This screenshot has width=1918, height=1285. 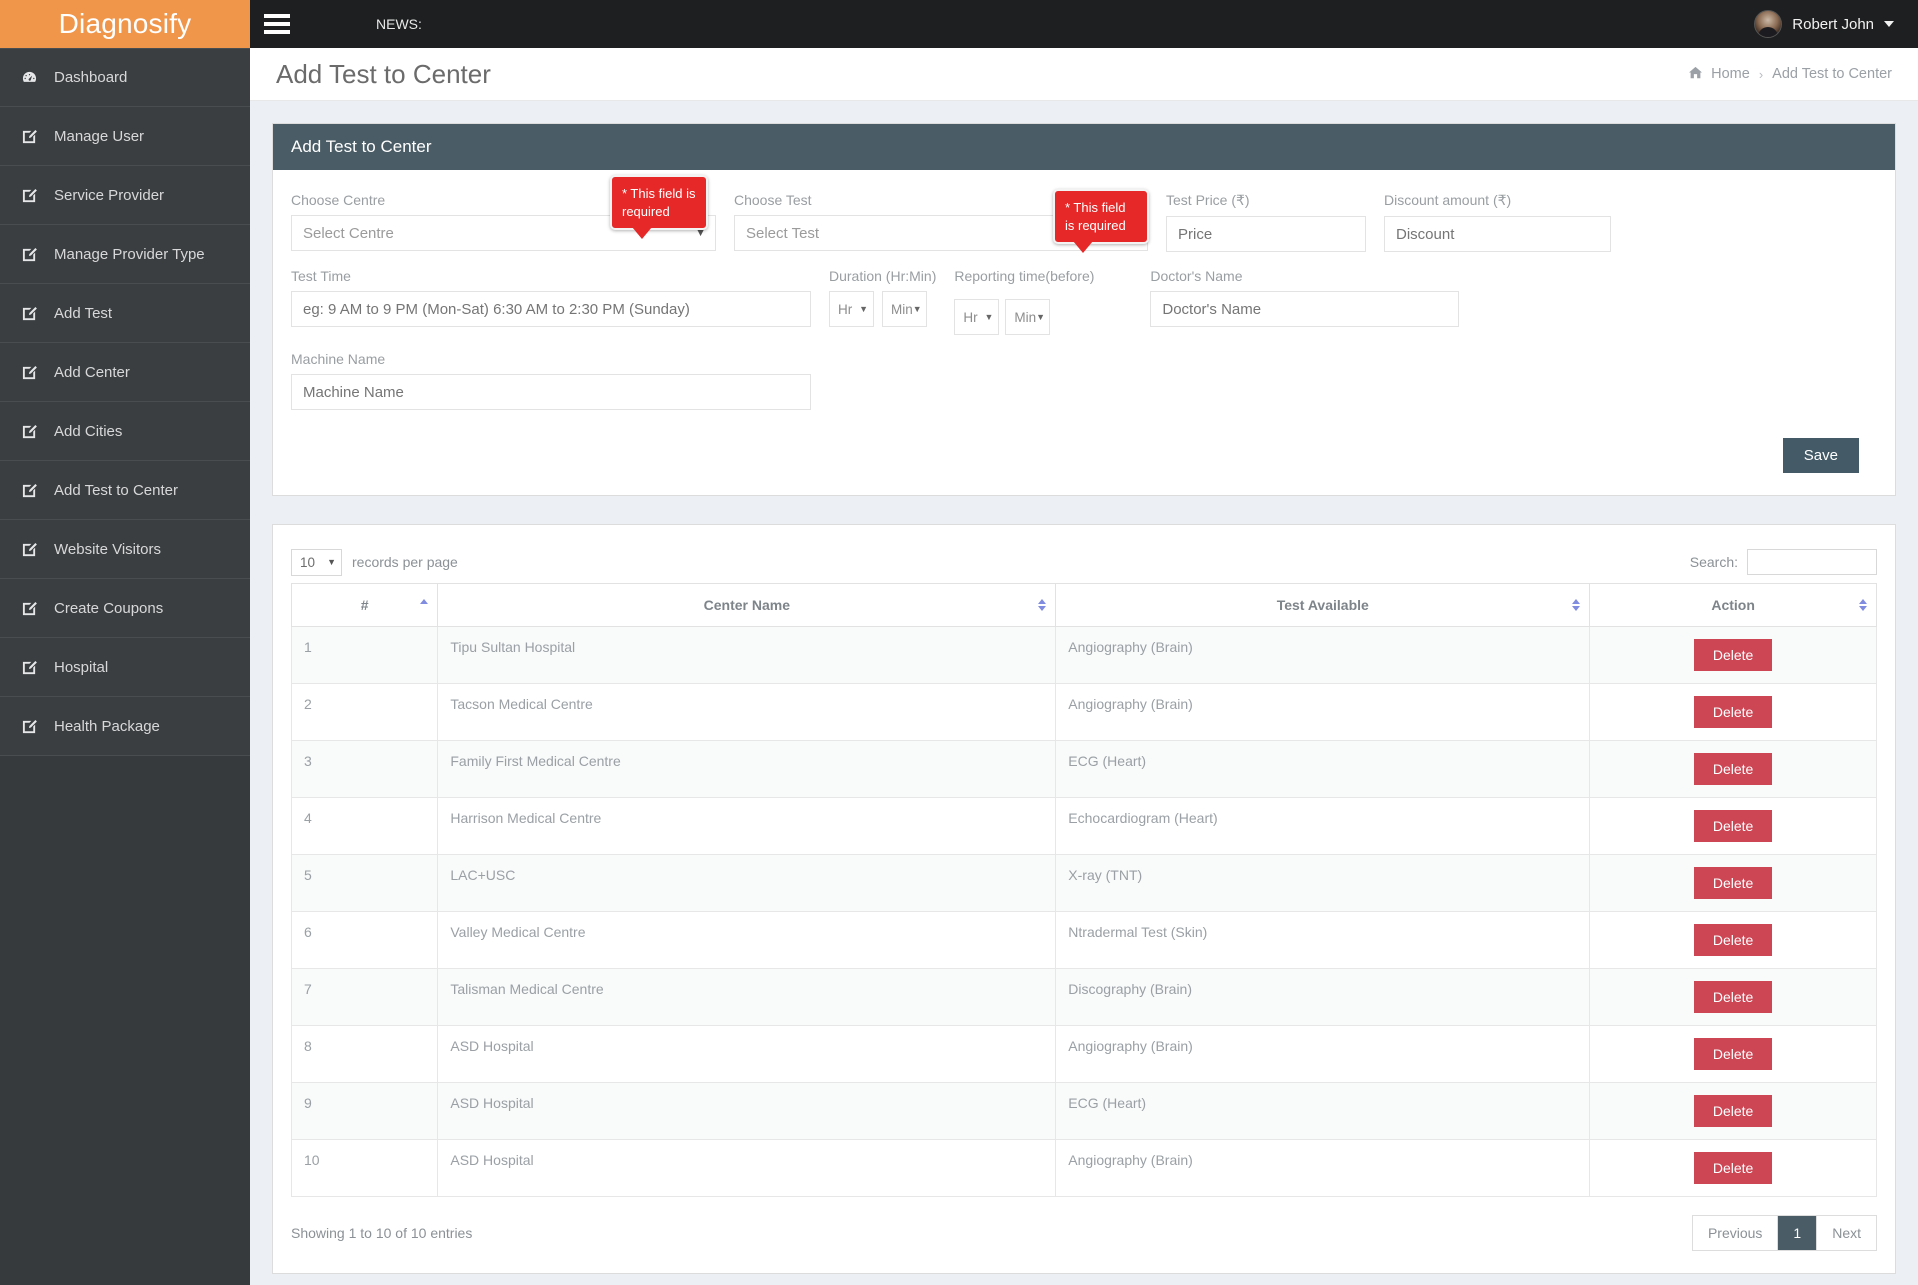 I want to click on user-name: Robert John, so click(x=1833, y=24).